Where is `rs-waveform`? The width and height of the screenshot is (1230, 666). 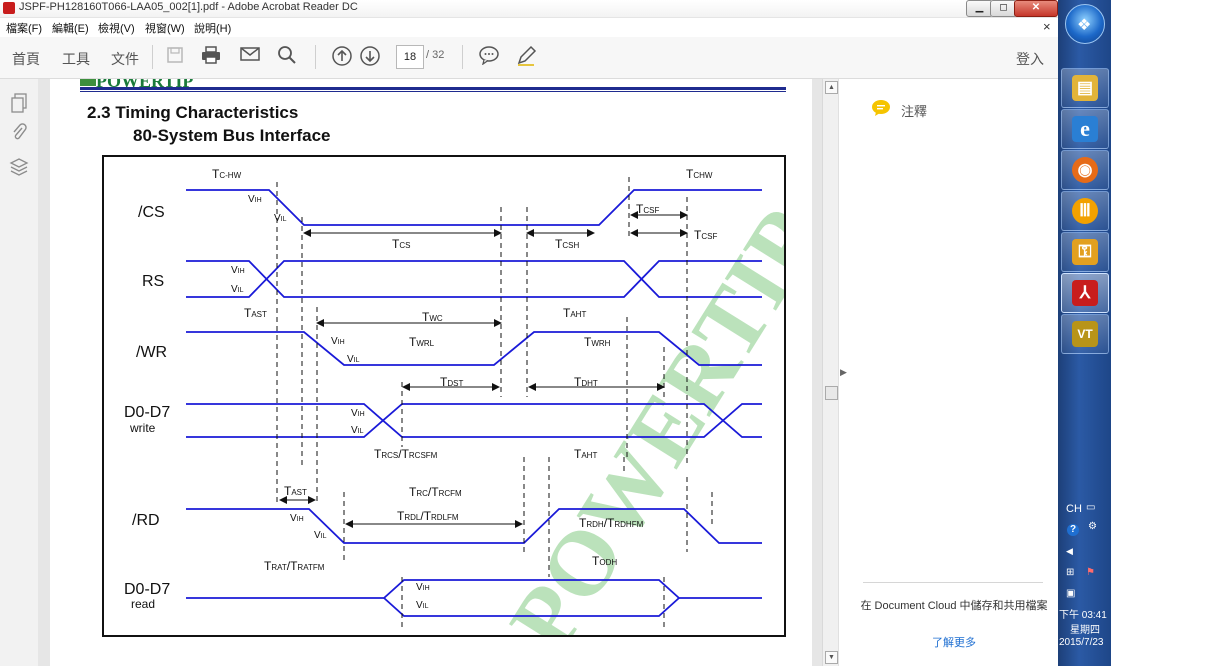 rs-waveform is located at coordinates (474, 279).